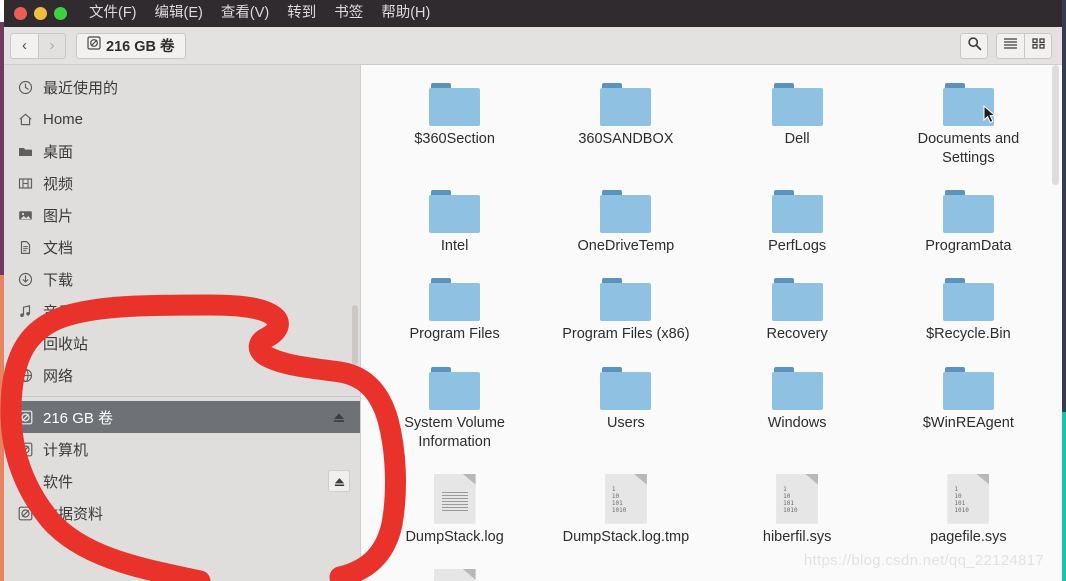 This screenshot has height=581, width=1066. Describe the element at coordinates (245, 13) in the screenshot. I see `menu-view: 查看(V)` at that location.